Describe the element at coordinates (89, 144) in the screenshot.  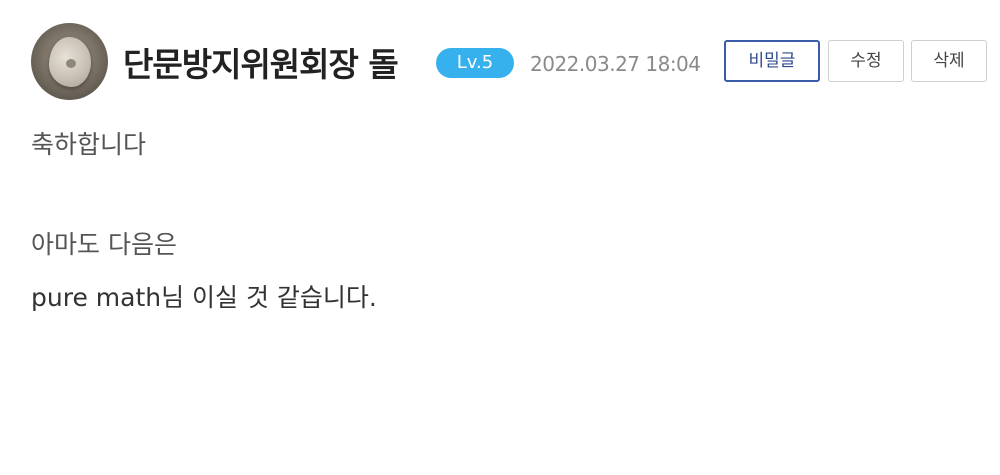
I see `comment-body-line-1: 축하합니다` at that location.